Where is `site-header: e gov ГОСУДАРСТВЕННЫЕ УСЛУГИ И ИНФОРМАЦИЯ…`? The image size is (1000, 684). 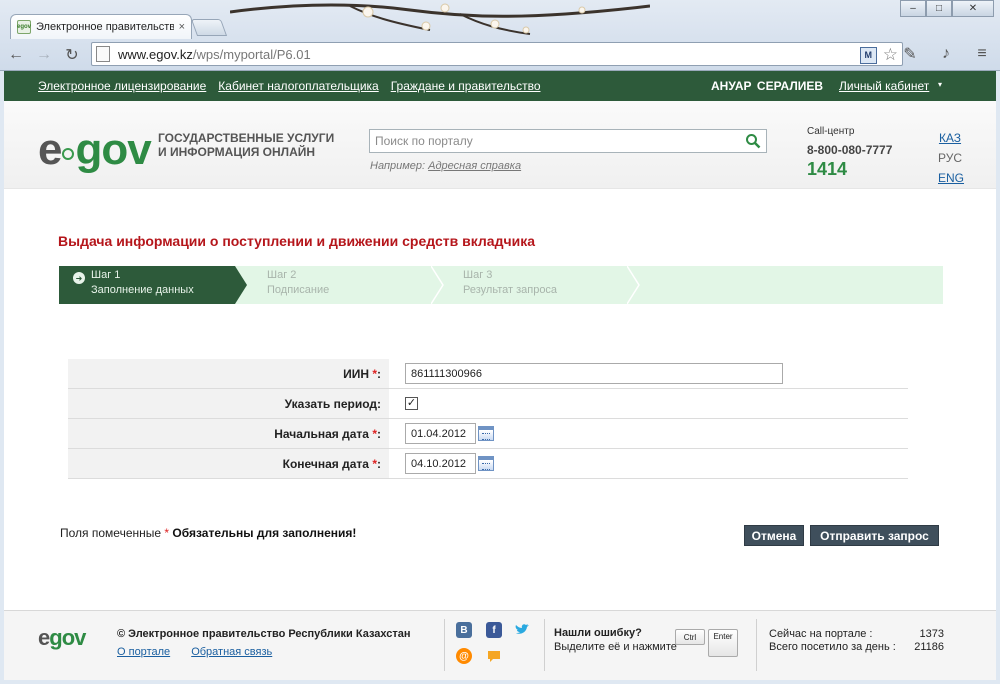 site-header: e gov ГОСУДАРСТВЕННЫЕ УСЛУГИ И ИНФОРМАЦИЯ… is located at coordinates (500, 145).